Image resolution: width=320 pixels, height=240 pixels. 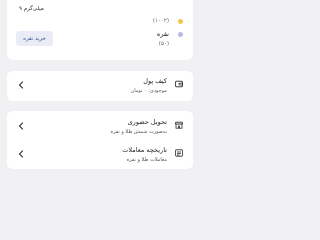 What do you see at coordinates (138, 132) in the screenshot?
I see `in-person-delivery-subtitle: به‌صورت شمش طلا و نقره` at bounding box center [138, 132].